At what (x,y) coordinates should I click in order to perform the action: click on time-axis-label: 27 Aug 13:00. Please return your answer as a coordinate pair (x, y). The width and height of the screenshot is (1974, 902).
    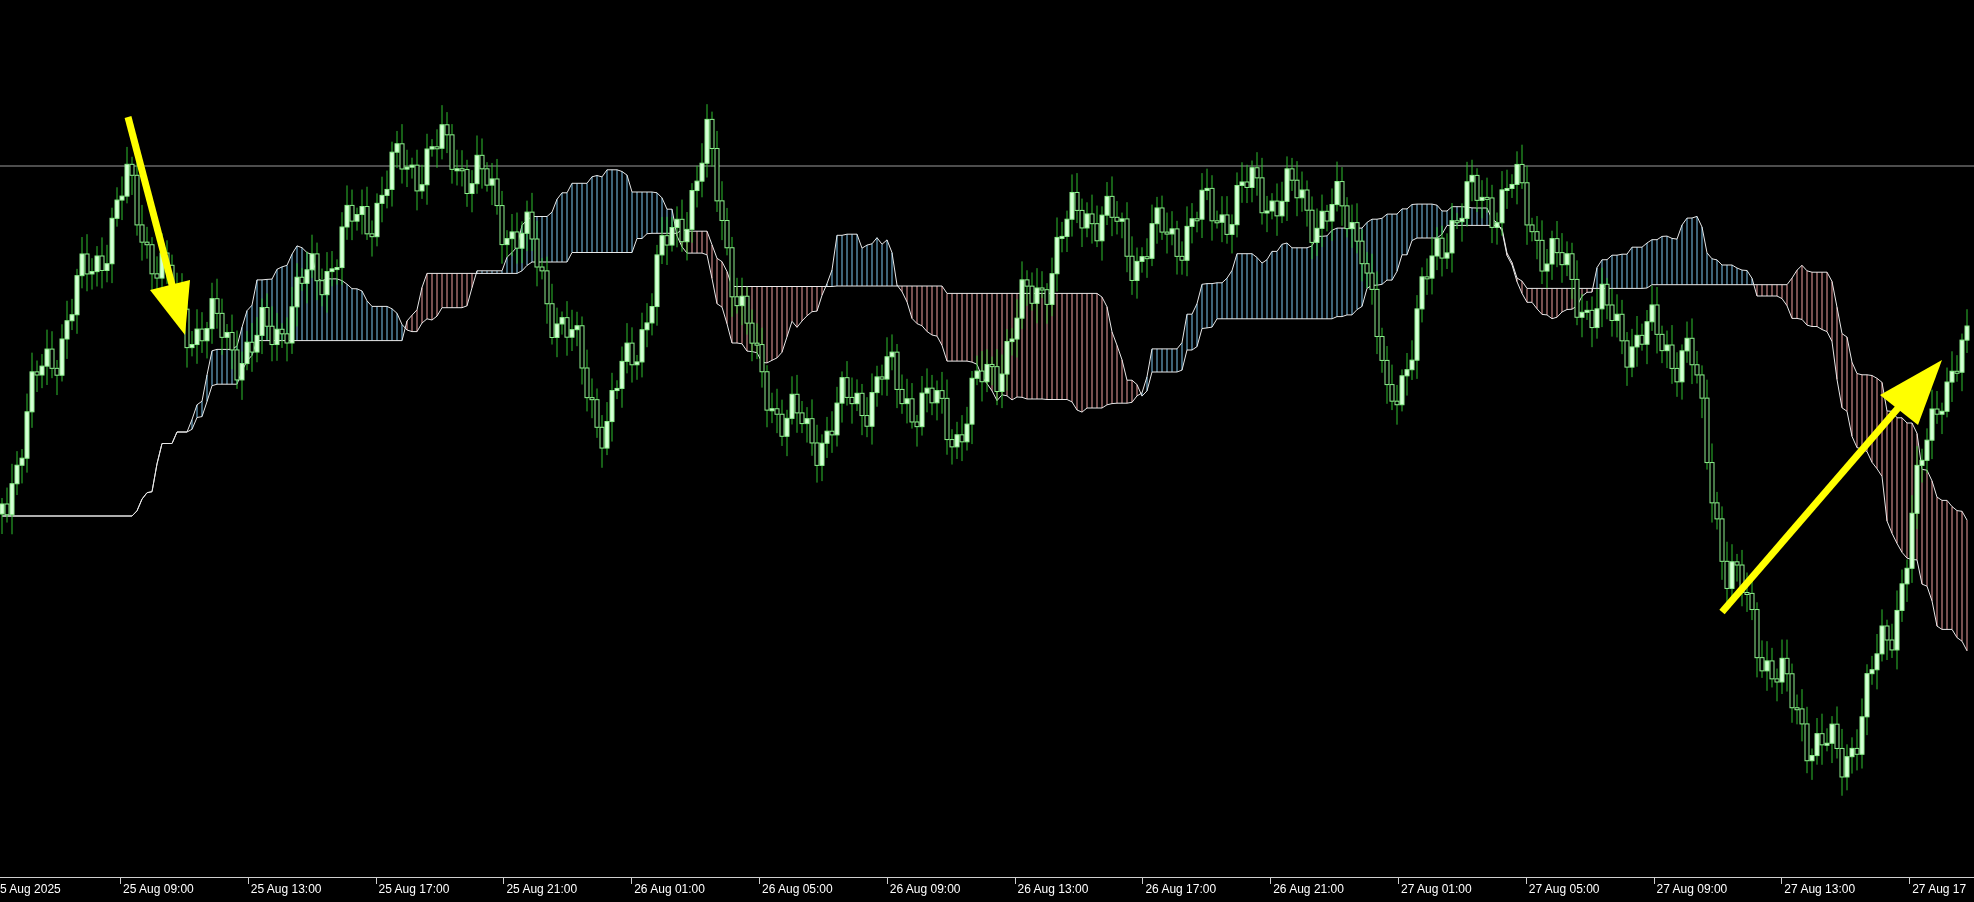
    Looking at the image, I should click on (1820, 889).